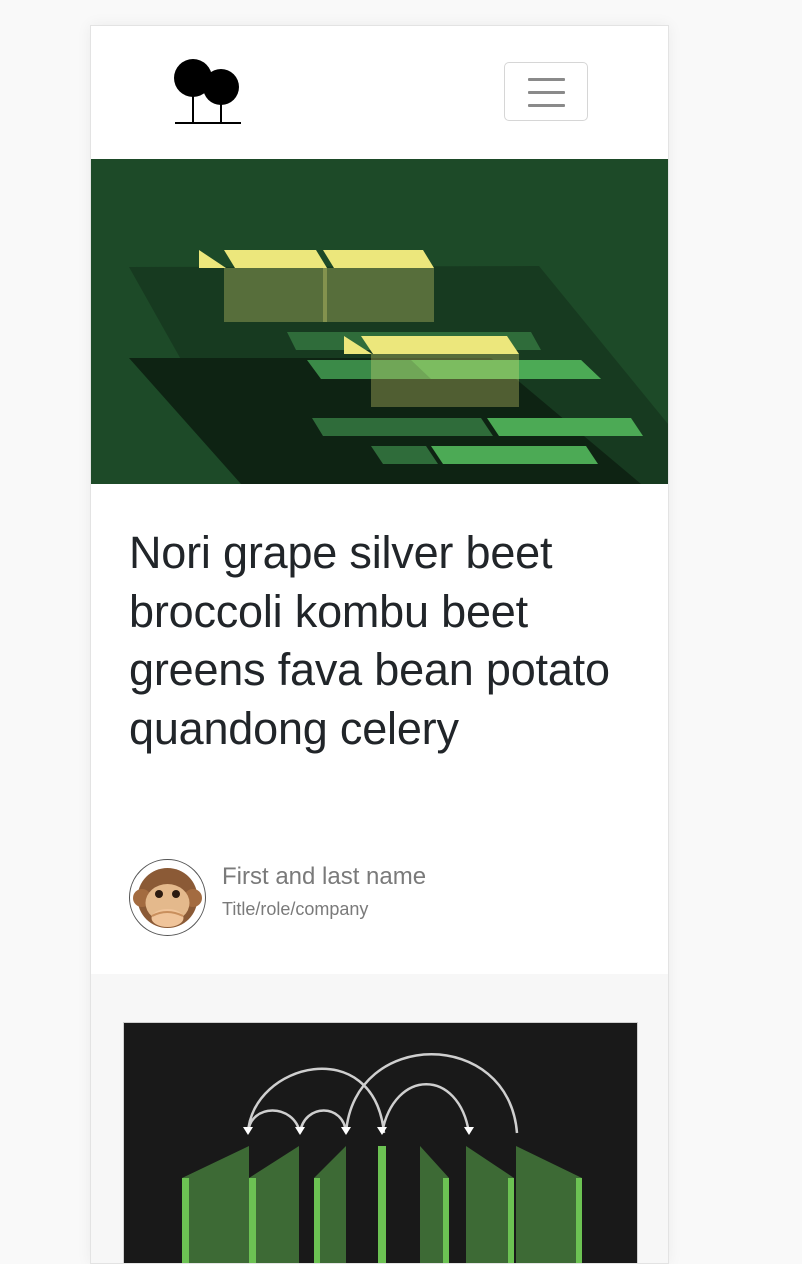 This screenshot has height=1264, width=802. Describe the element at coordinates (295, 909) in the screenshot. I see `author-role: Title/role/company` at that location.